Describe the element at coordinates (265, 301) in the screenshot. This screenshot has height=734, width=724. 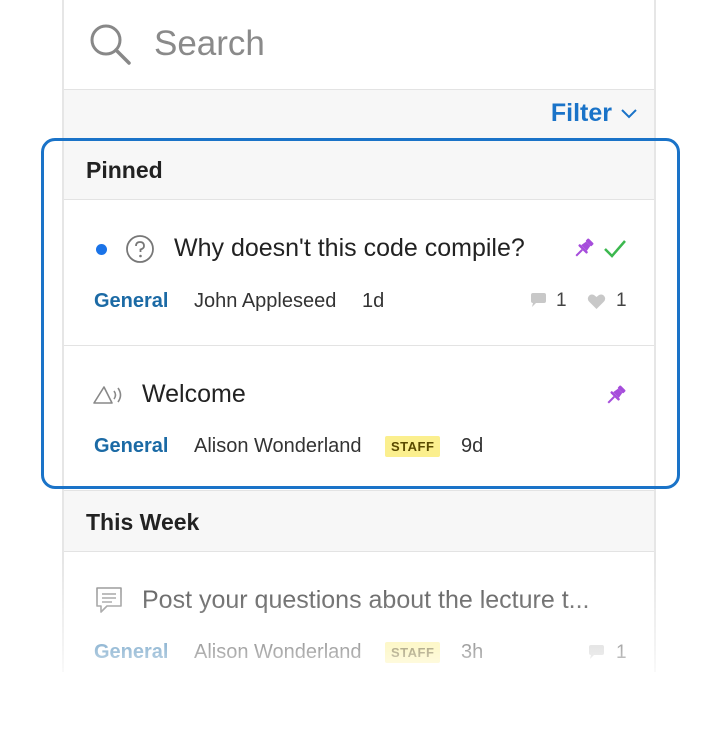
I see `thread-author: John Appleseed` at that location.